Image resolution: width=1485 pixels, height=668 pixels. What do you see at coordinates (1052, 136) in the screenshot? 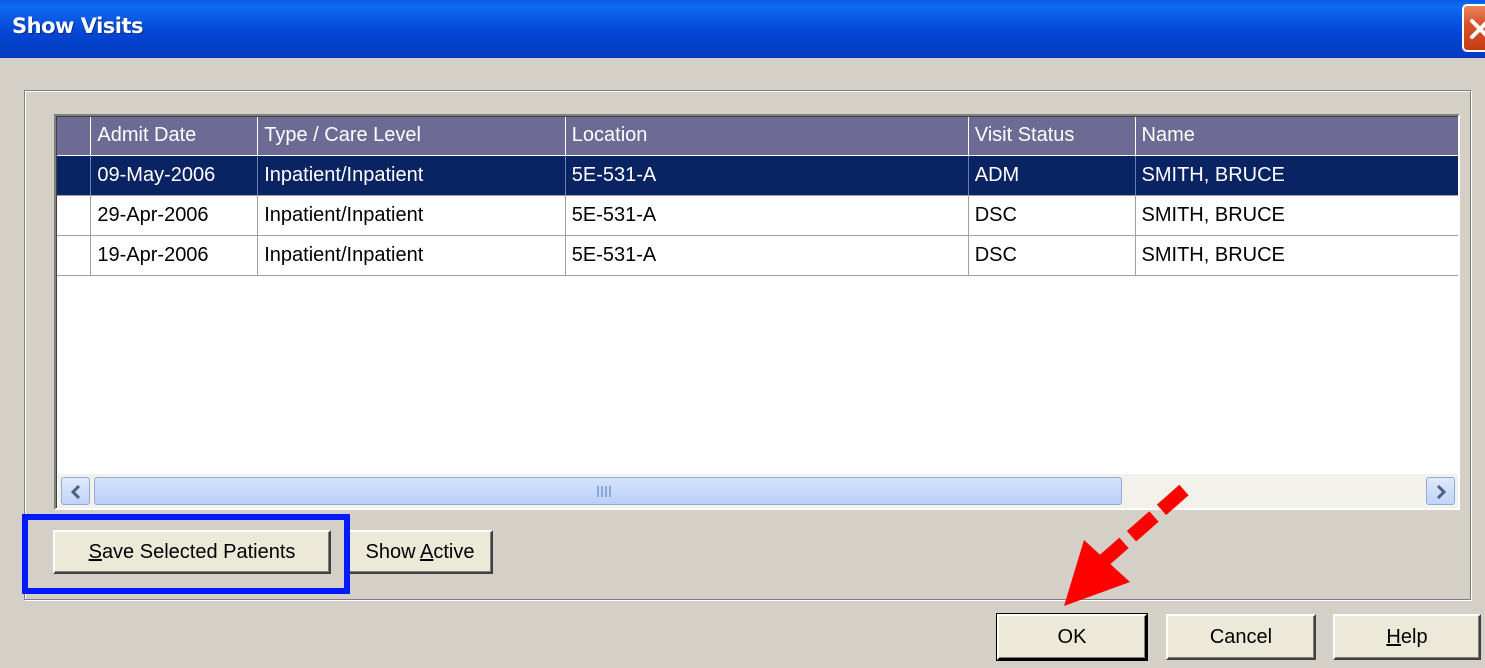
I see `column-header-visit-status: Visit Status` at bounding box center [1052, 136].